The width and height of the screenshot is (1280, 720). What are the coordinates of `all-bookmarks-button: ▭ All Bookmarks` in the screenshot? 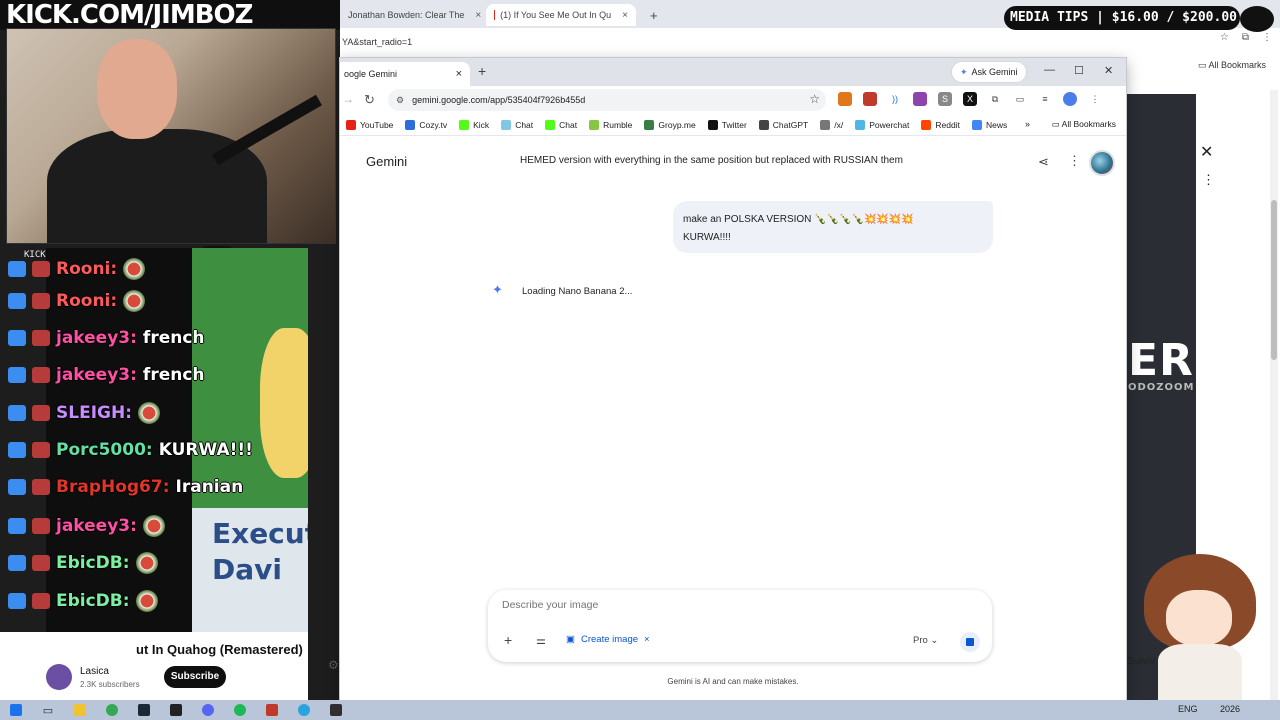 It's located at (1084, 124).